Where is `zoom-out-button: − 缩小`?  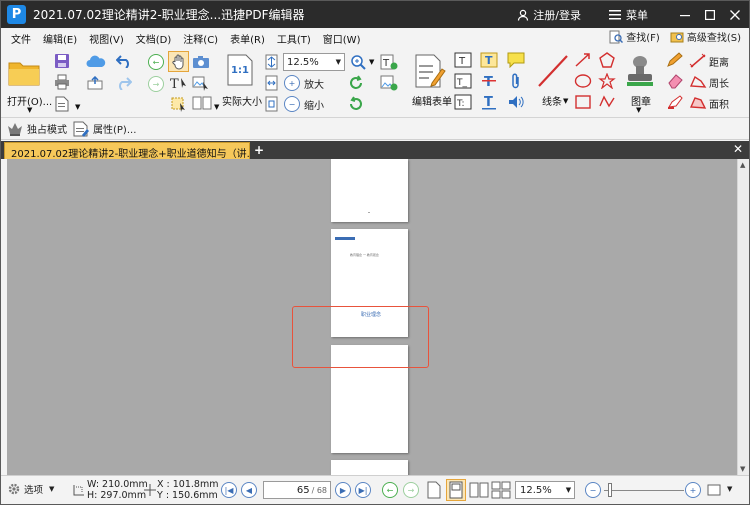 zoom-out-button: − 缩小 is located at coordinates (308, 104).